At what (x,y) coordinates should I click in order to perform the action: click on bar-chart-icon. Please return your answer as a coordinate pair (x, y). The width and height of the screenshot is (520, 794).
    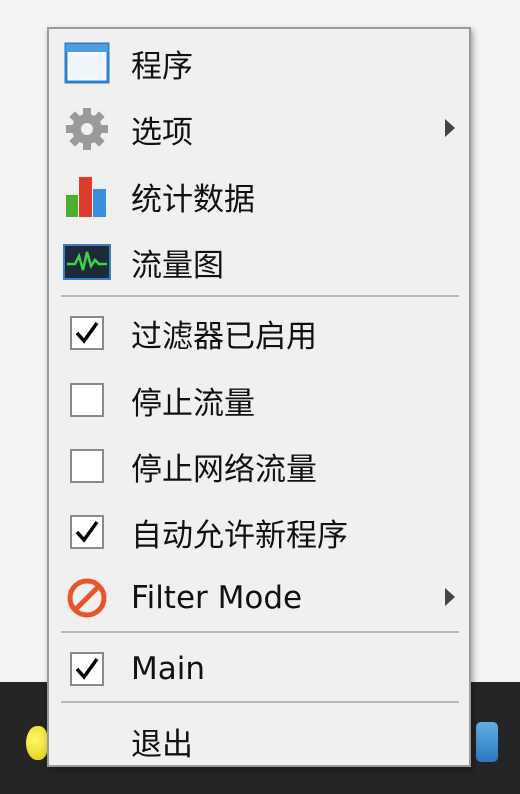
    Looking at the image, I should click on (87, 196).